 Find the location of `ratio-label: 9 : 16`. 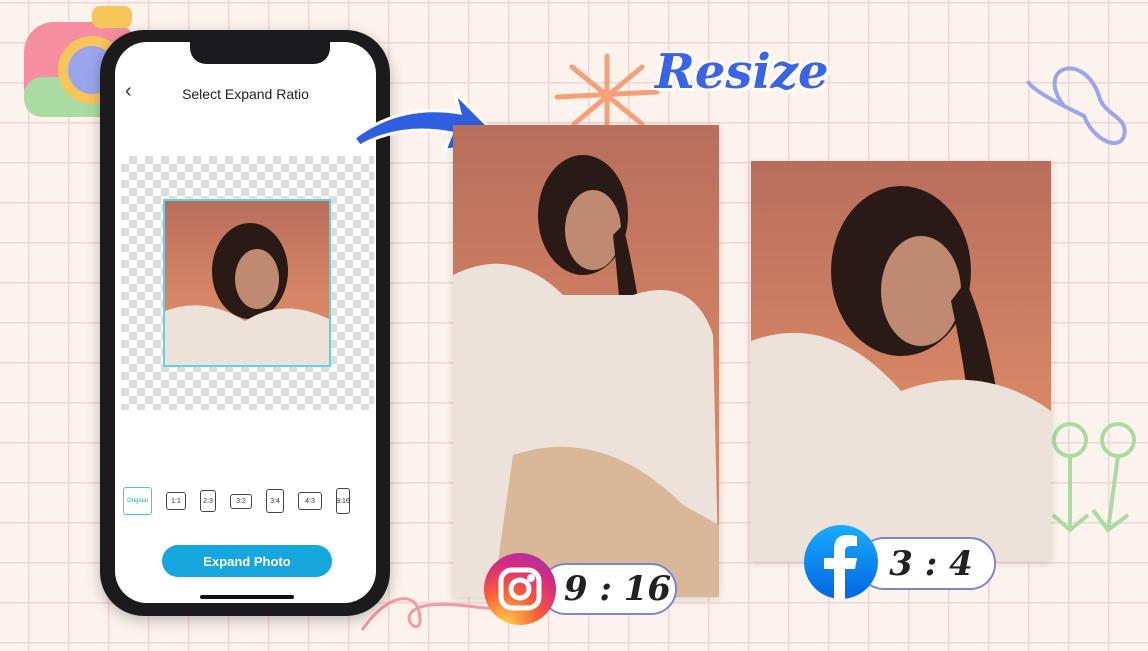

ratio-label: 9 : 16 is located at coordinates (617, 589).